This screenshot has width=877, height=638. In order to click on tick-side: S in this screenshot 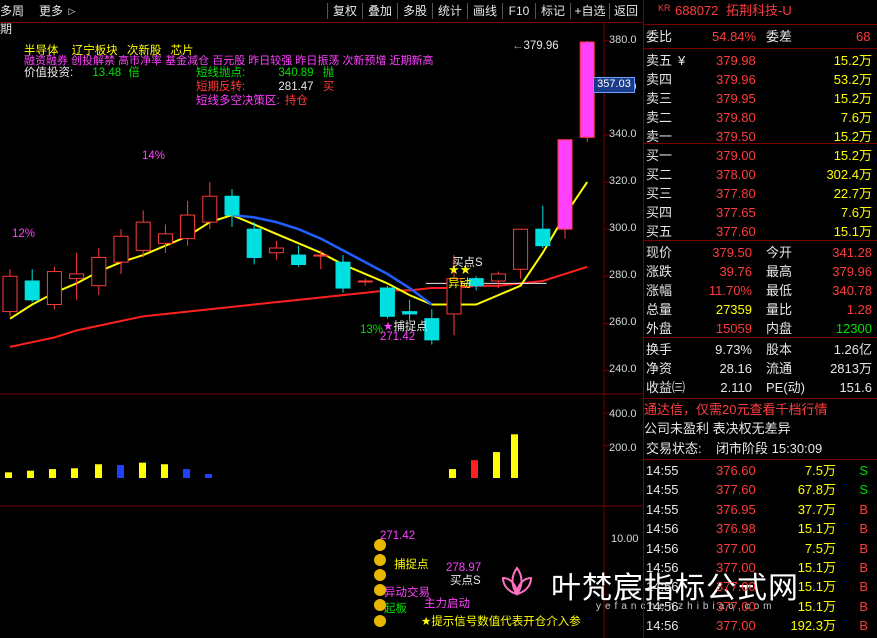, I will do `click(863, 490)`.